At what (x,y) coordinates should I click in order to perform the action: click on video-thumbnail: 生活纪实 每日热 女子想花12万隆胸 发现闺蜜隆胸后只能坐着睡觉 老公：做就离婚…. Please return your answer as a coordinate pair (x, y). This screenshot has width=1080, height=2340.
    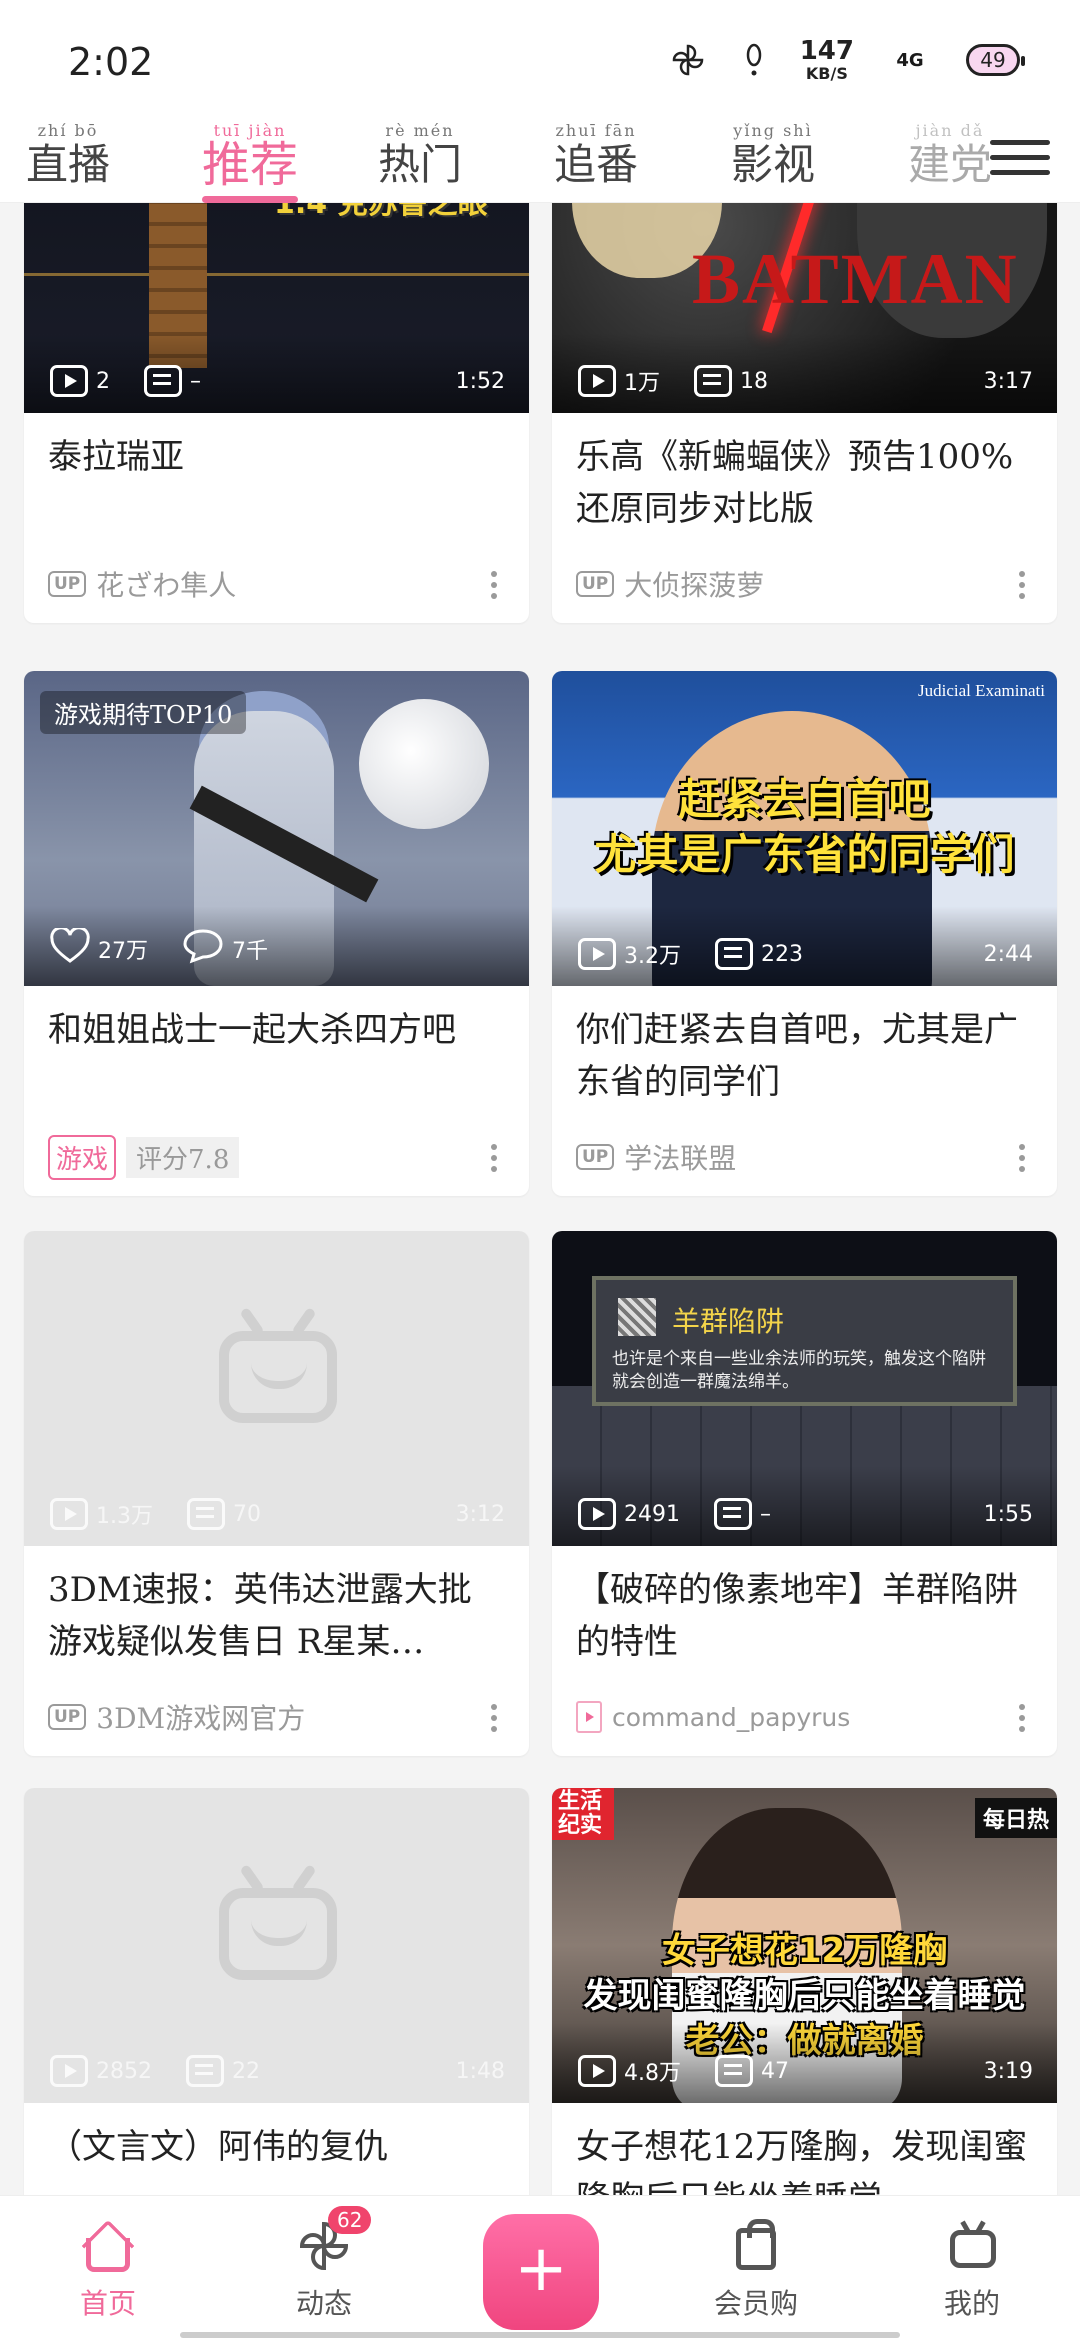
    Looking at the image, I should click on (804, 1945).